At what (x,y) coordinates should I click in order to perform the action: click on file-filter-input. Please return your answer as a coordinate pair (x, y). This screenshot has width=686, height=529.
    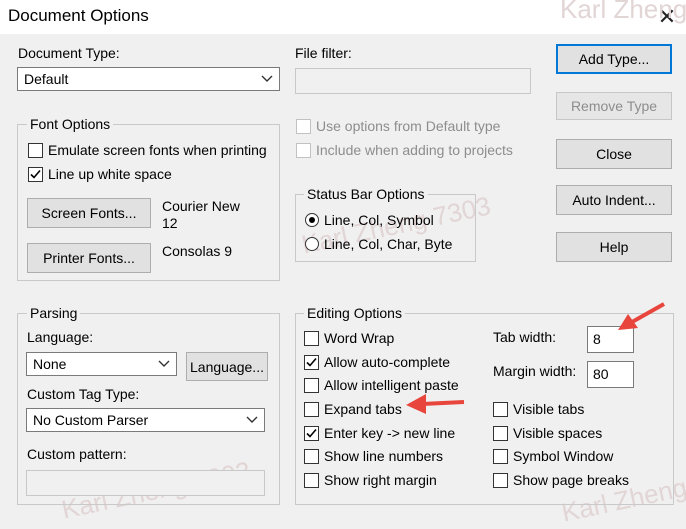
    Looking at the image, I should click on (413, 81).